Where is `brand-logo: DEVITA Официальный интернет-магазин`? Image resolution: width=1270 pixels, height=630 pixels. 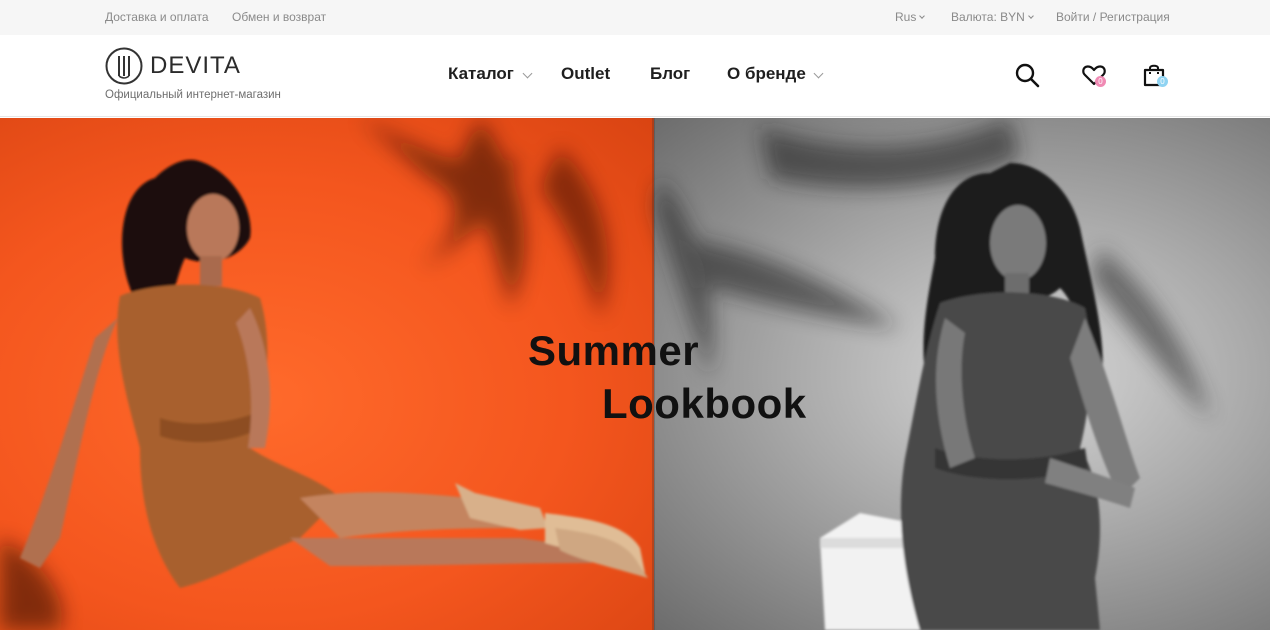
brand-logo: DEVITA Официальный интернет-магазин is located at coordinates (205, 77).